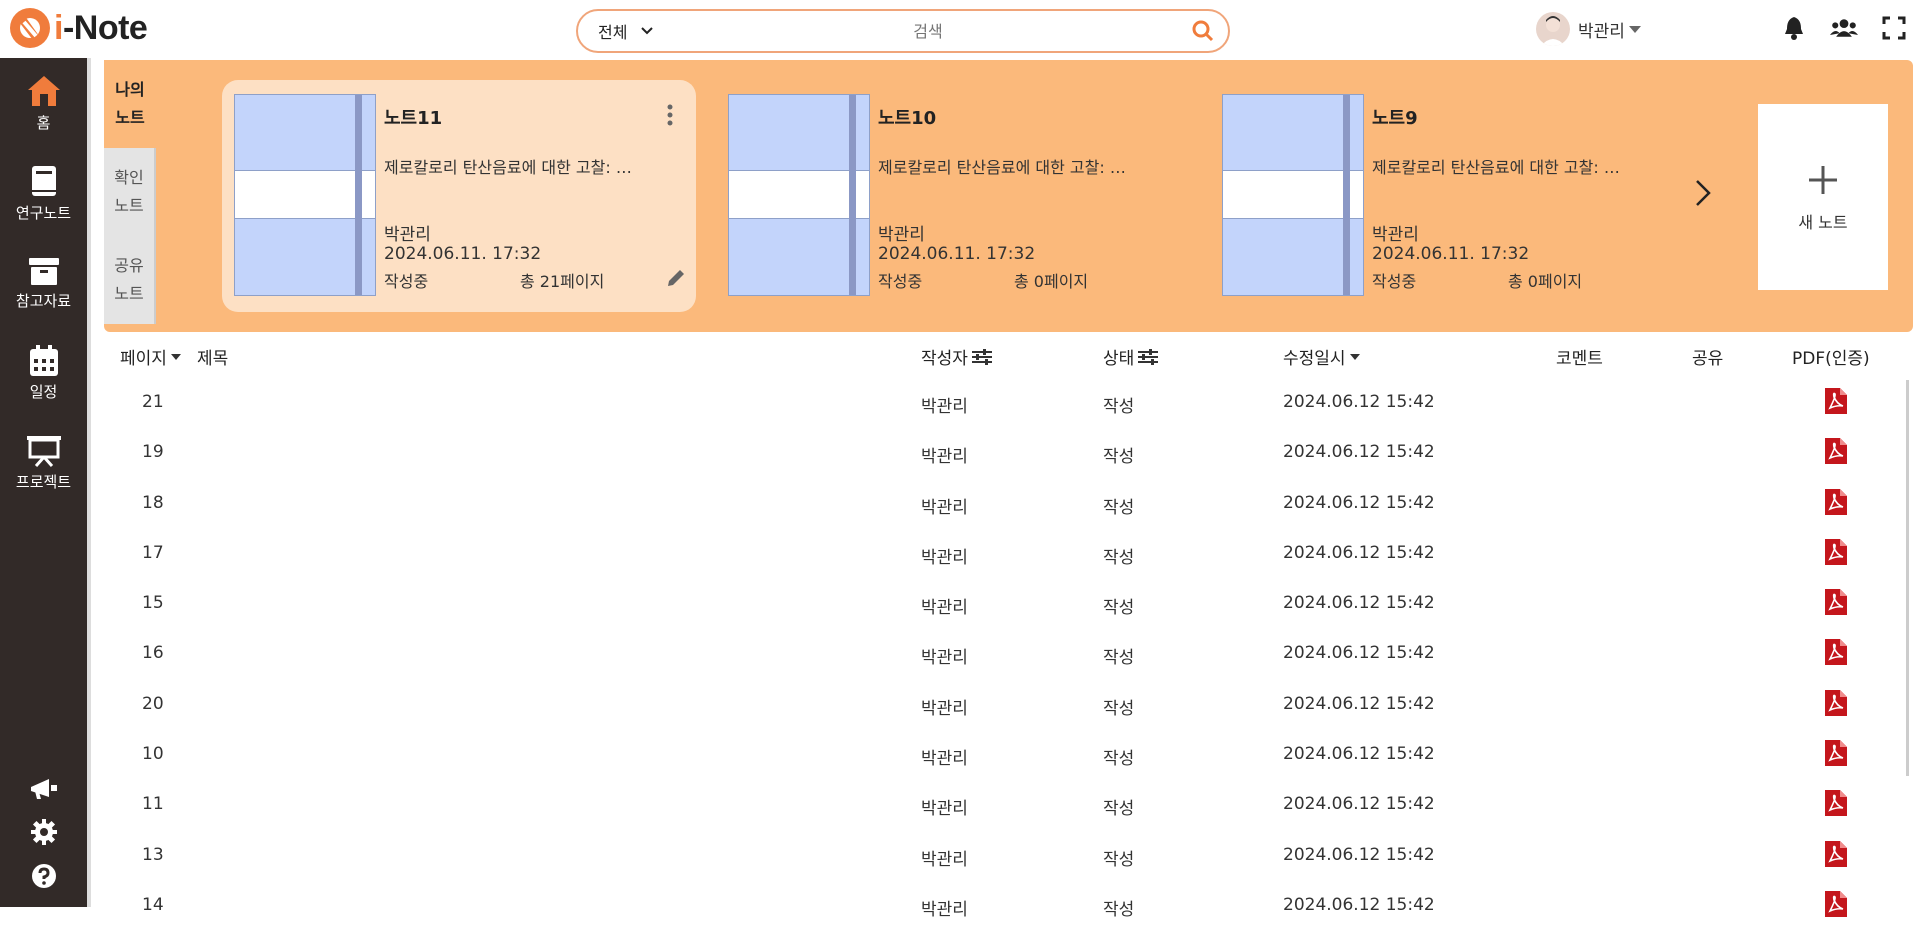 Image resolution: width=1916 pixels, height=931 pixels. I want to click on logo-icon, so click(30, 28).